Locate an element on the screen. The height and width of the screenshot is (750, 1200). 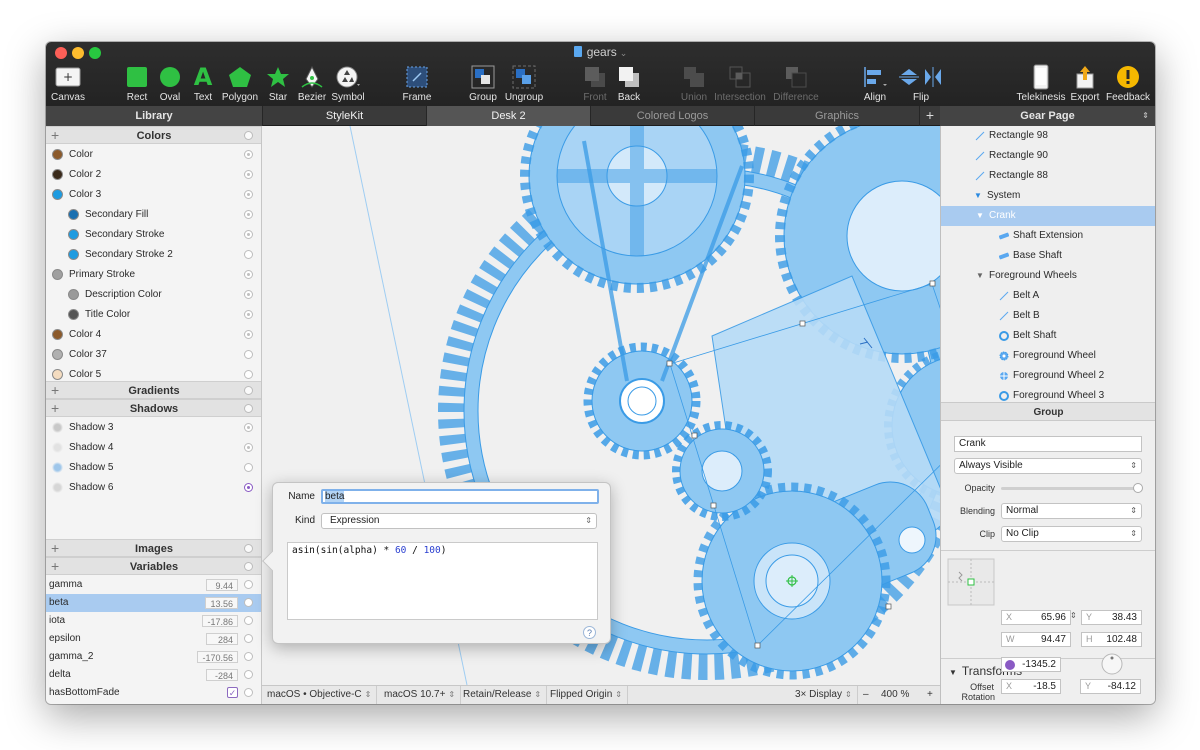
add-variable-icon: + is located at coordinates (55, 566).